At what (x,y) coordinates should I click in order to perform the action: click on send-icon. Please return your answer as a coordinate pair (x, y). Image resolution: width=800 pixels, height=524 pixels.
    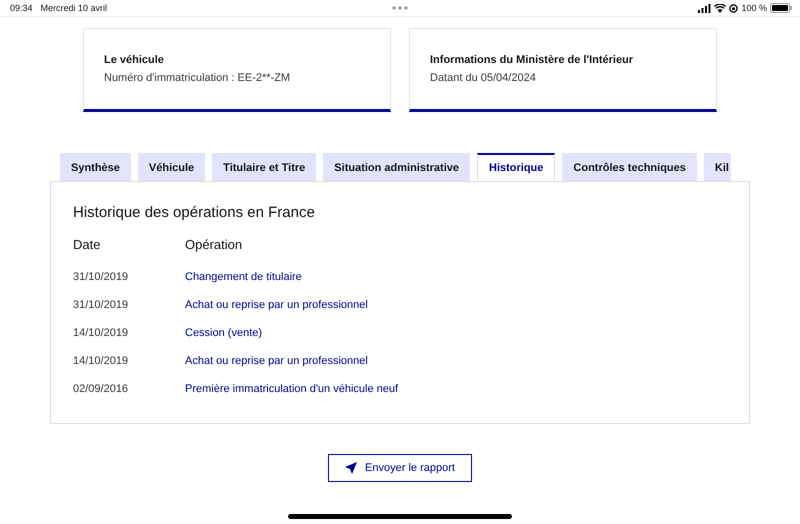
    Looking at the image, I should click on (351, 468).